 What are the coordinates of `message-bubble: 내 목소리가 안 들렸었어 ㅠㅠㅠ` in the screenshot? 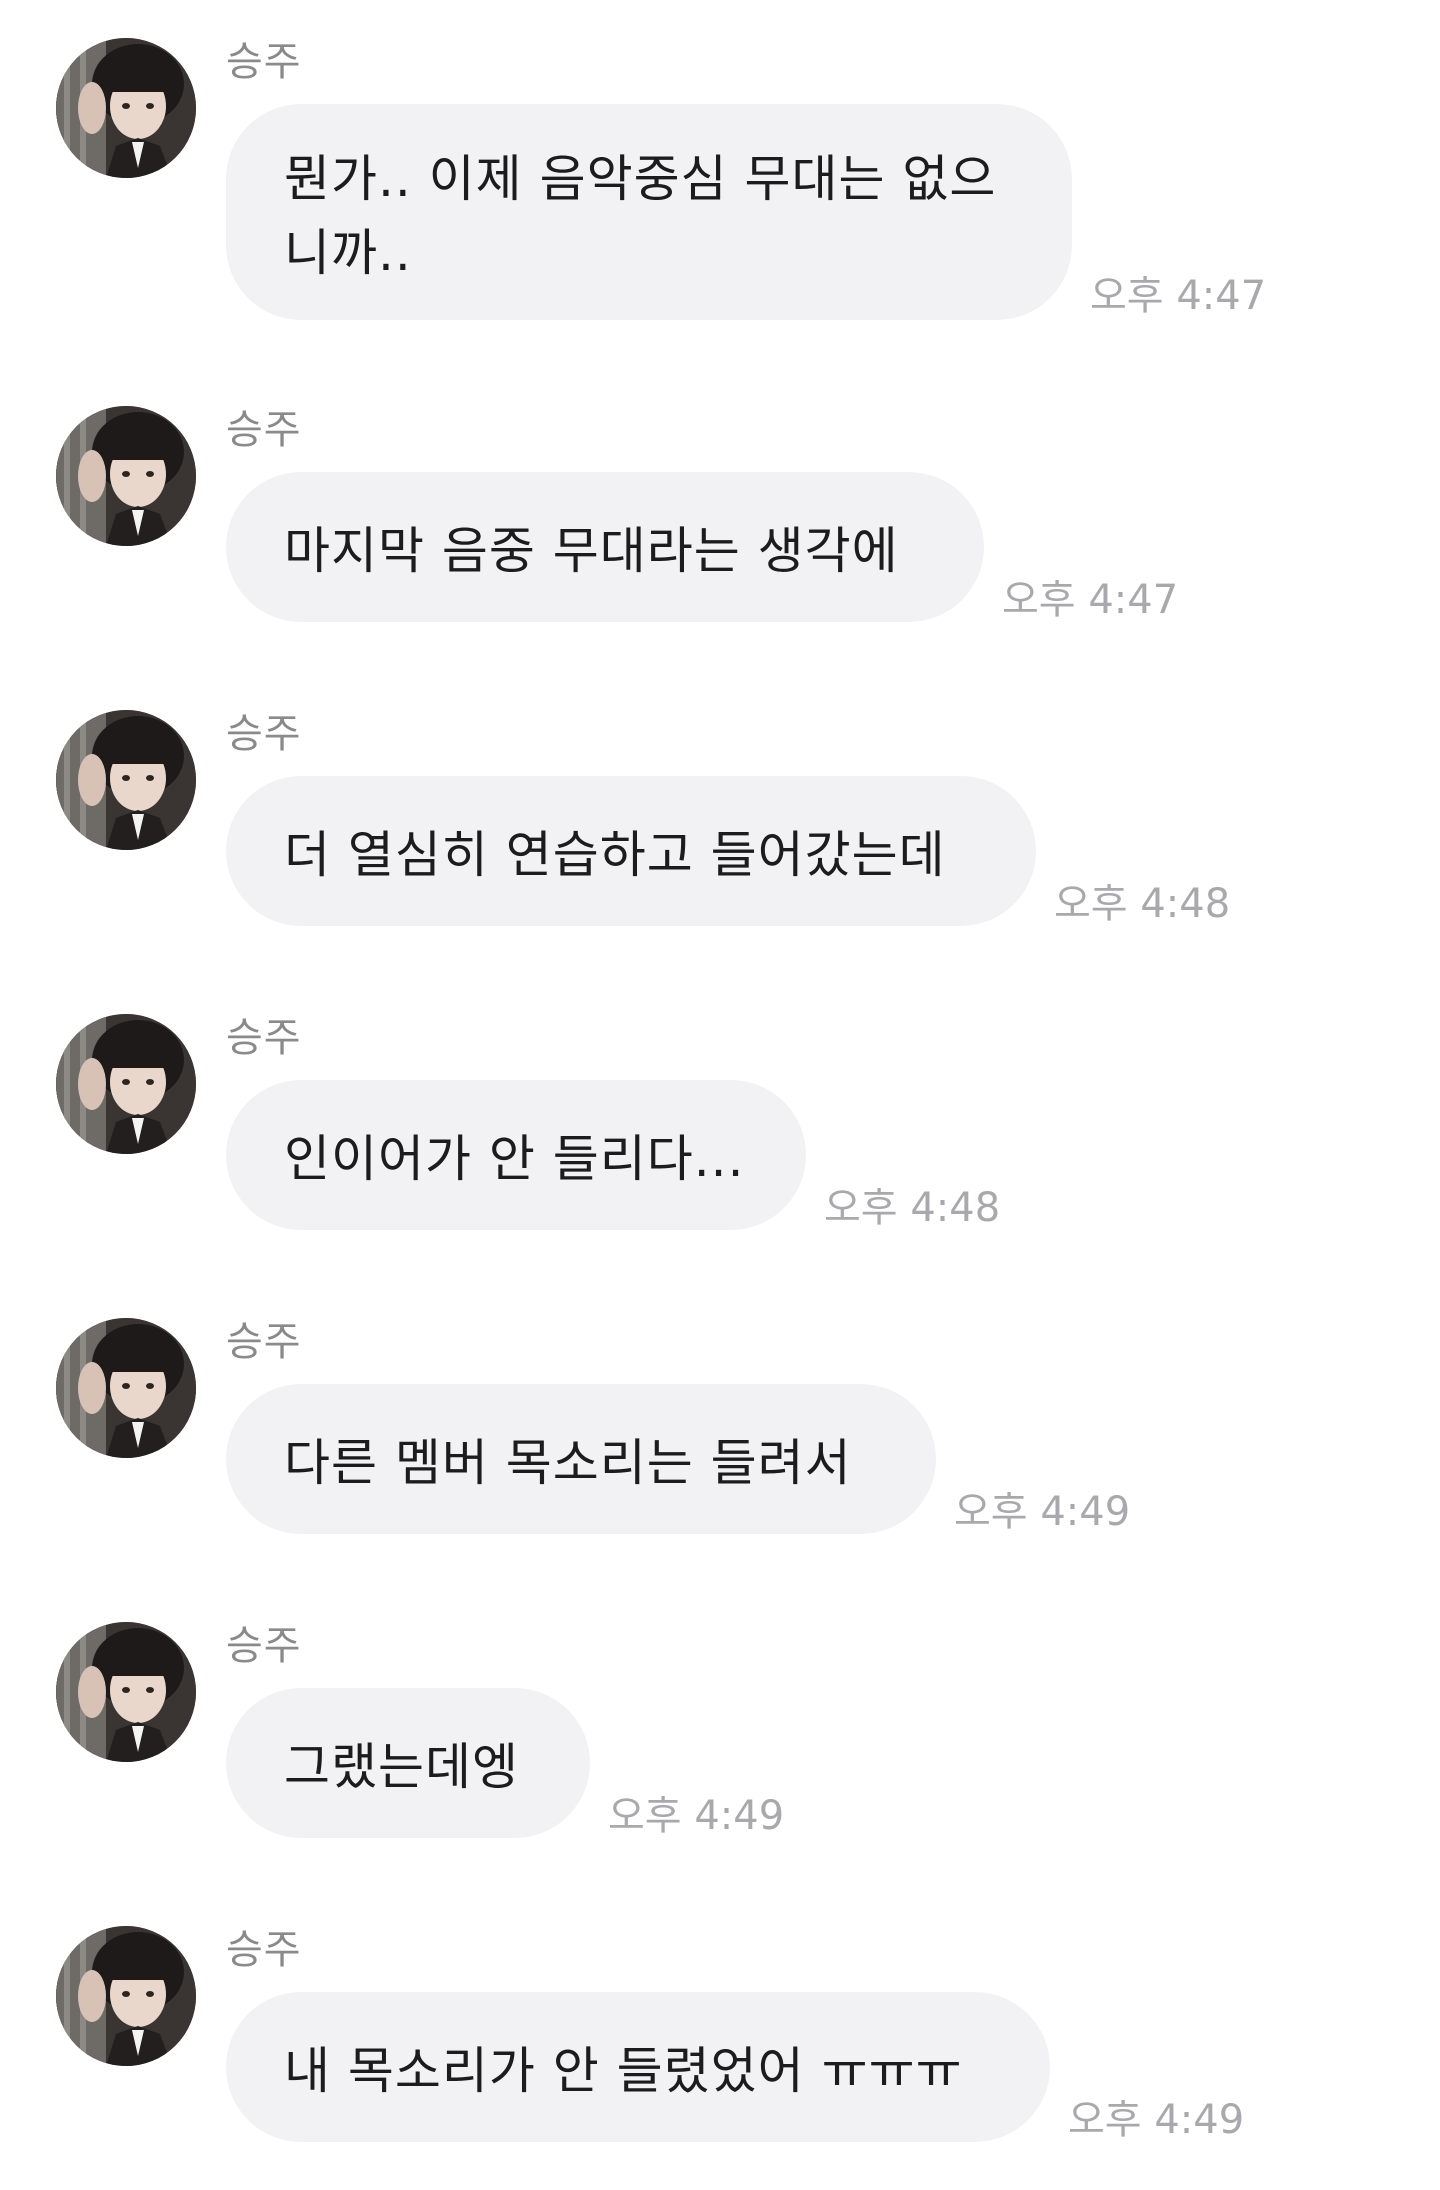 It's located at (638, 2067).